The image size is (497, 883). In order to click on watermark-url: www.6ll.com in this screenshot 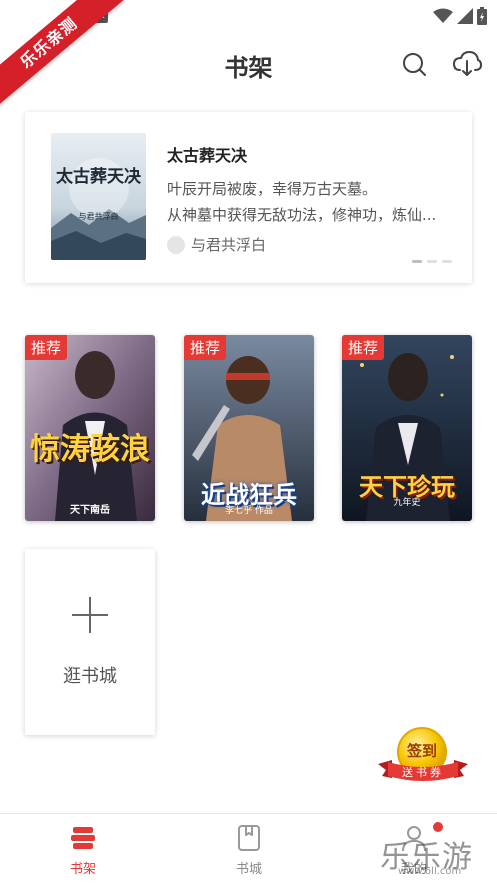, I will do `click(430, 871)`.